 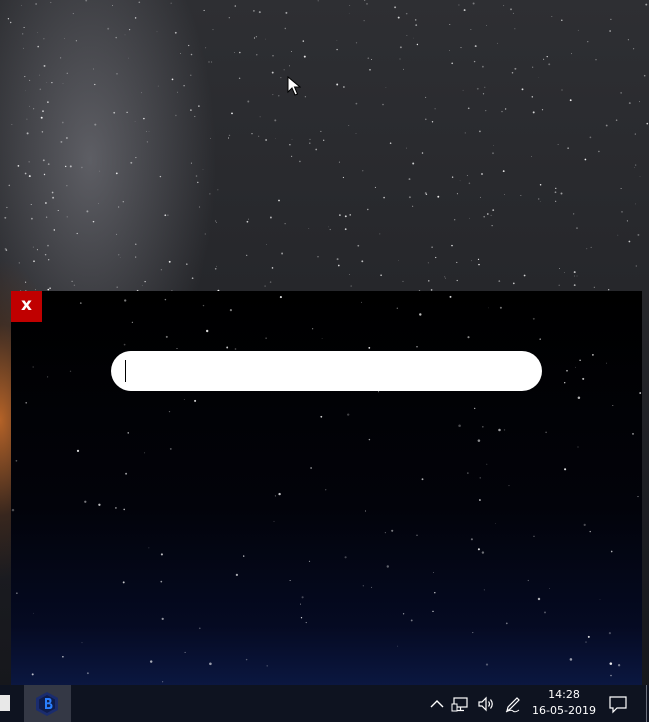 I want to click on taskbar-app-button, so click(x=47, y=703).